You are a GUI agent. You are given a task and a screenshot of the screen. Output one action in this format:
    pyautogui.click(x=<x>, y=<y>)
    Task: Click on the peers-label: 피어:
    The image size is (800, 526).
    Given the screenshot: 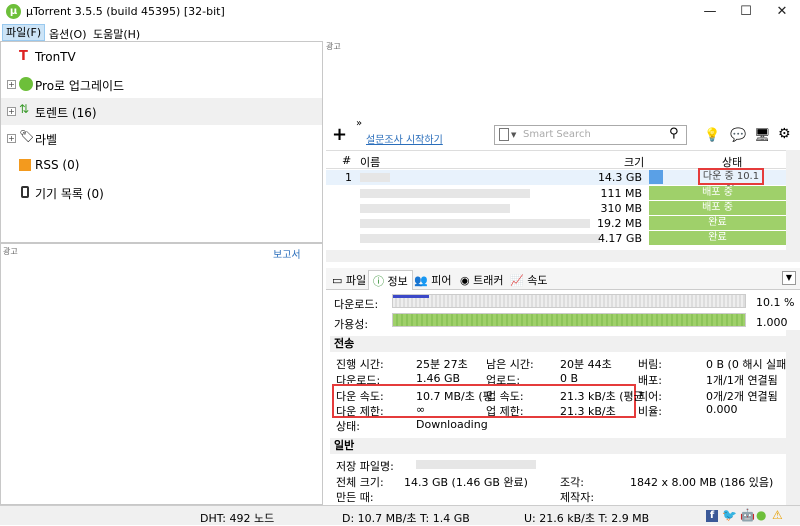 What is the action you would take?
    pyautogui.click(x=650, y=396)
    